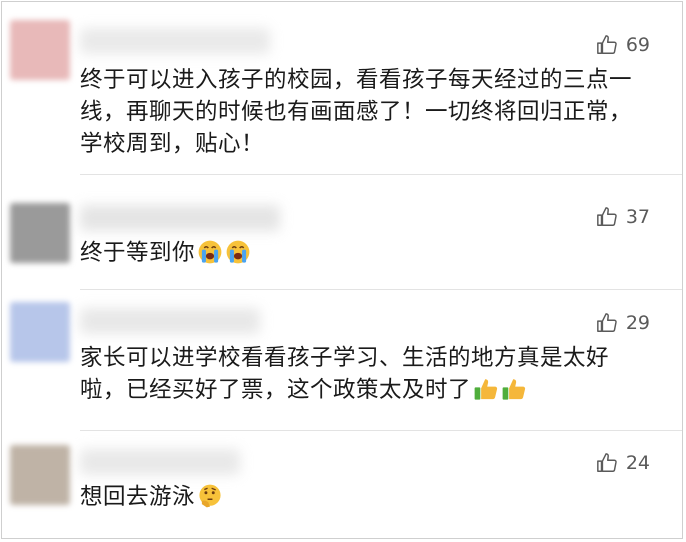  I want to click on like-count: 37, so click(637, 217).